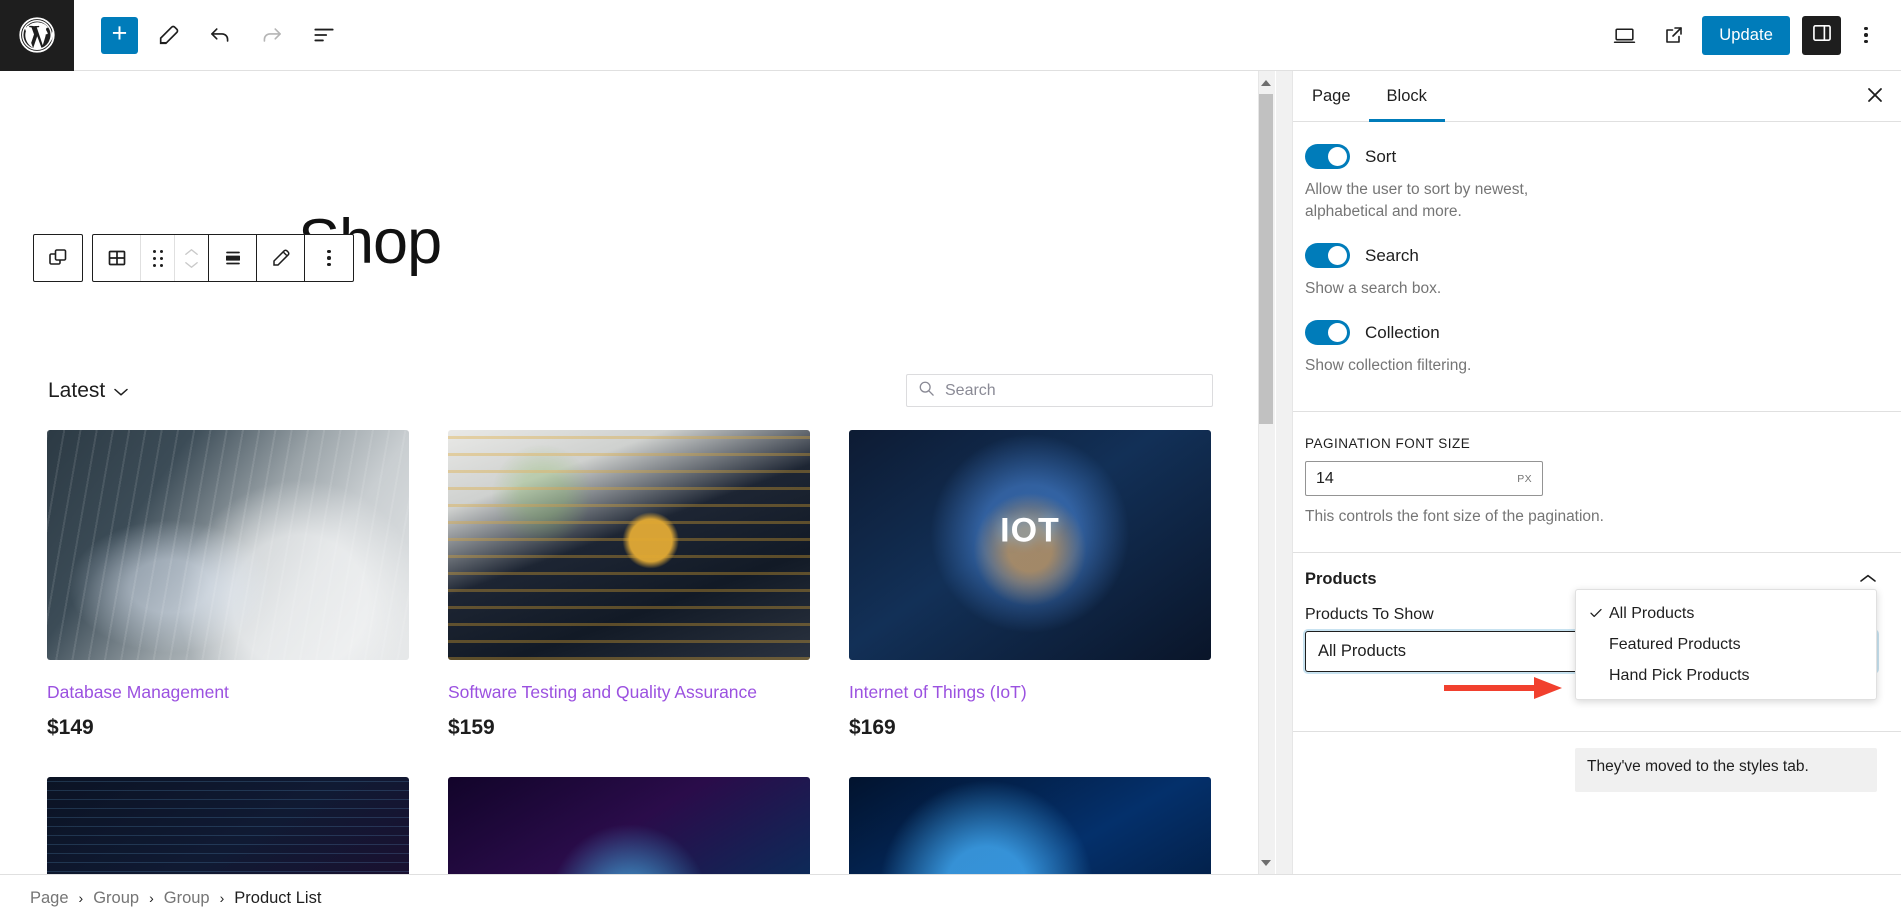 The height and width of the screenshot is (921, 1901). Describe the element at coordinates (950, 35) in the screenshot. I see `editor-top-bar: + Update` at that location.